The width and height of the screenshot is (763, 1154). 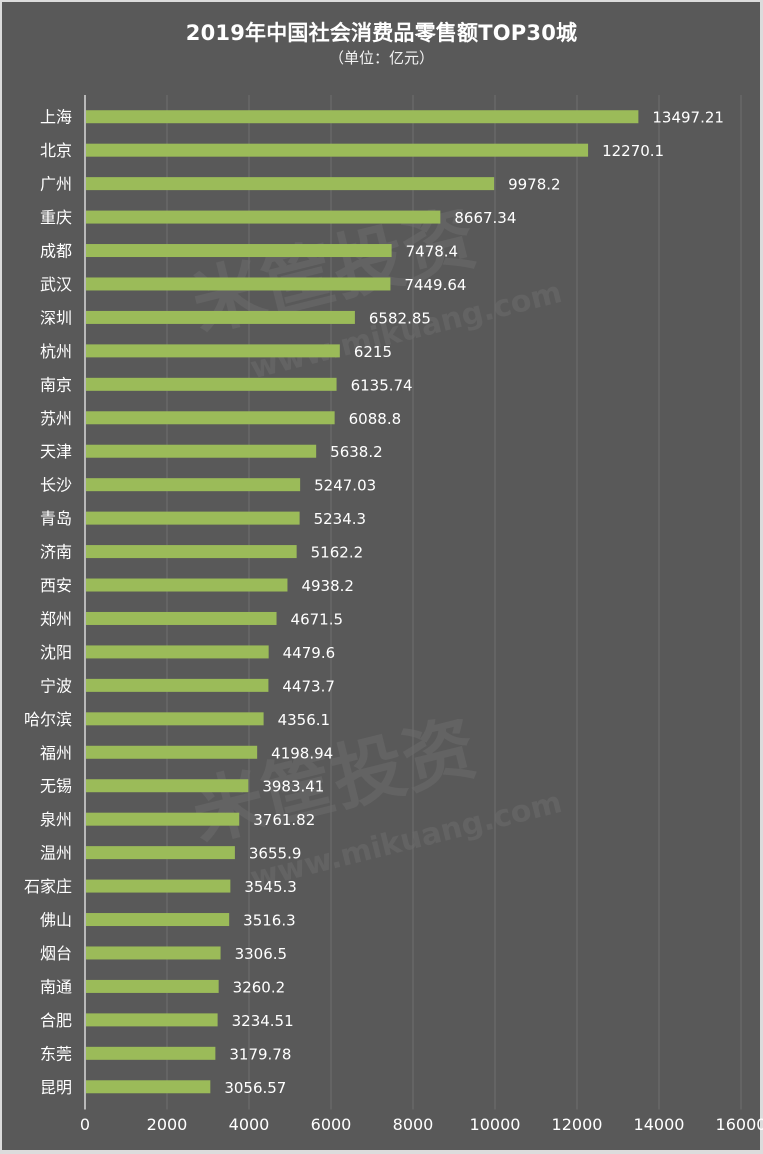 What do you see at coordinates (48, 719) in the screenshot?
I see `category-label: 哈尔滨` at bounding box center [48, 719].